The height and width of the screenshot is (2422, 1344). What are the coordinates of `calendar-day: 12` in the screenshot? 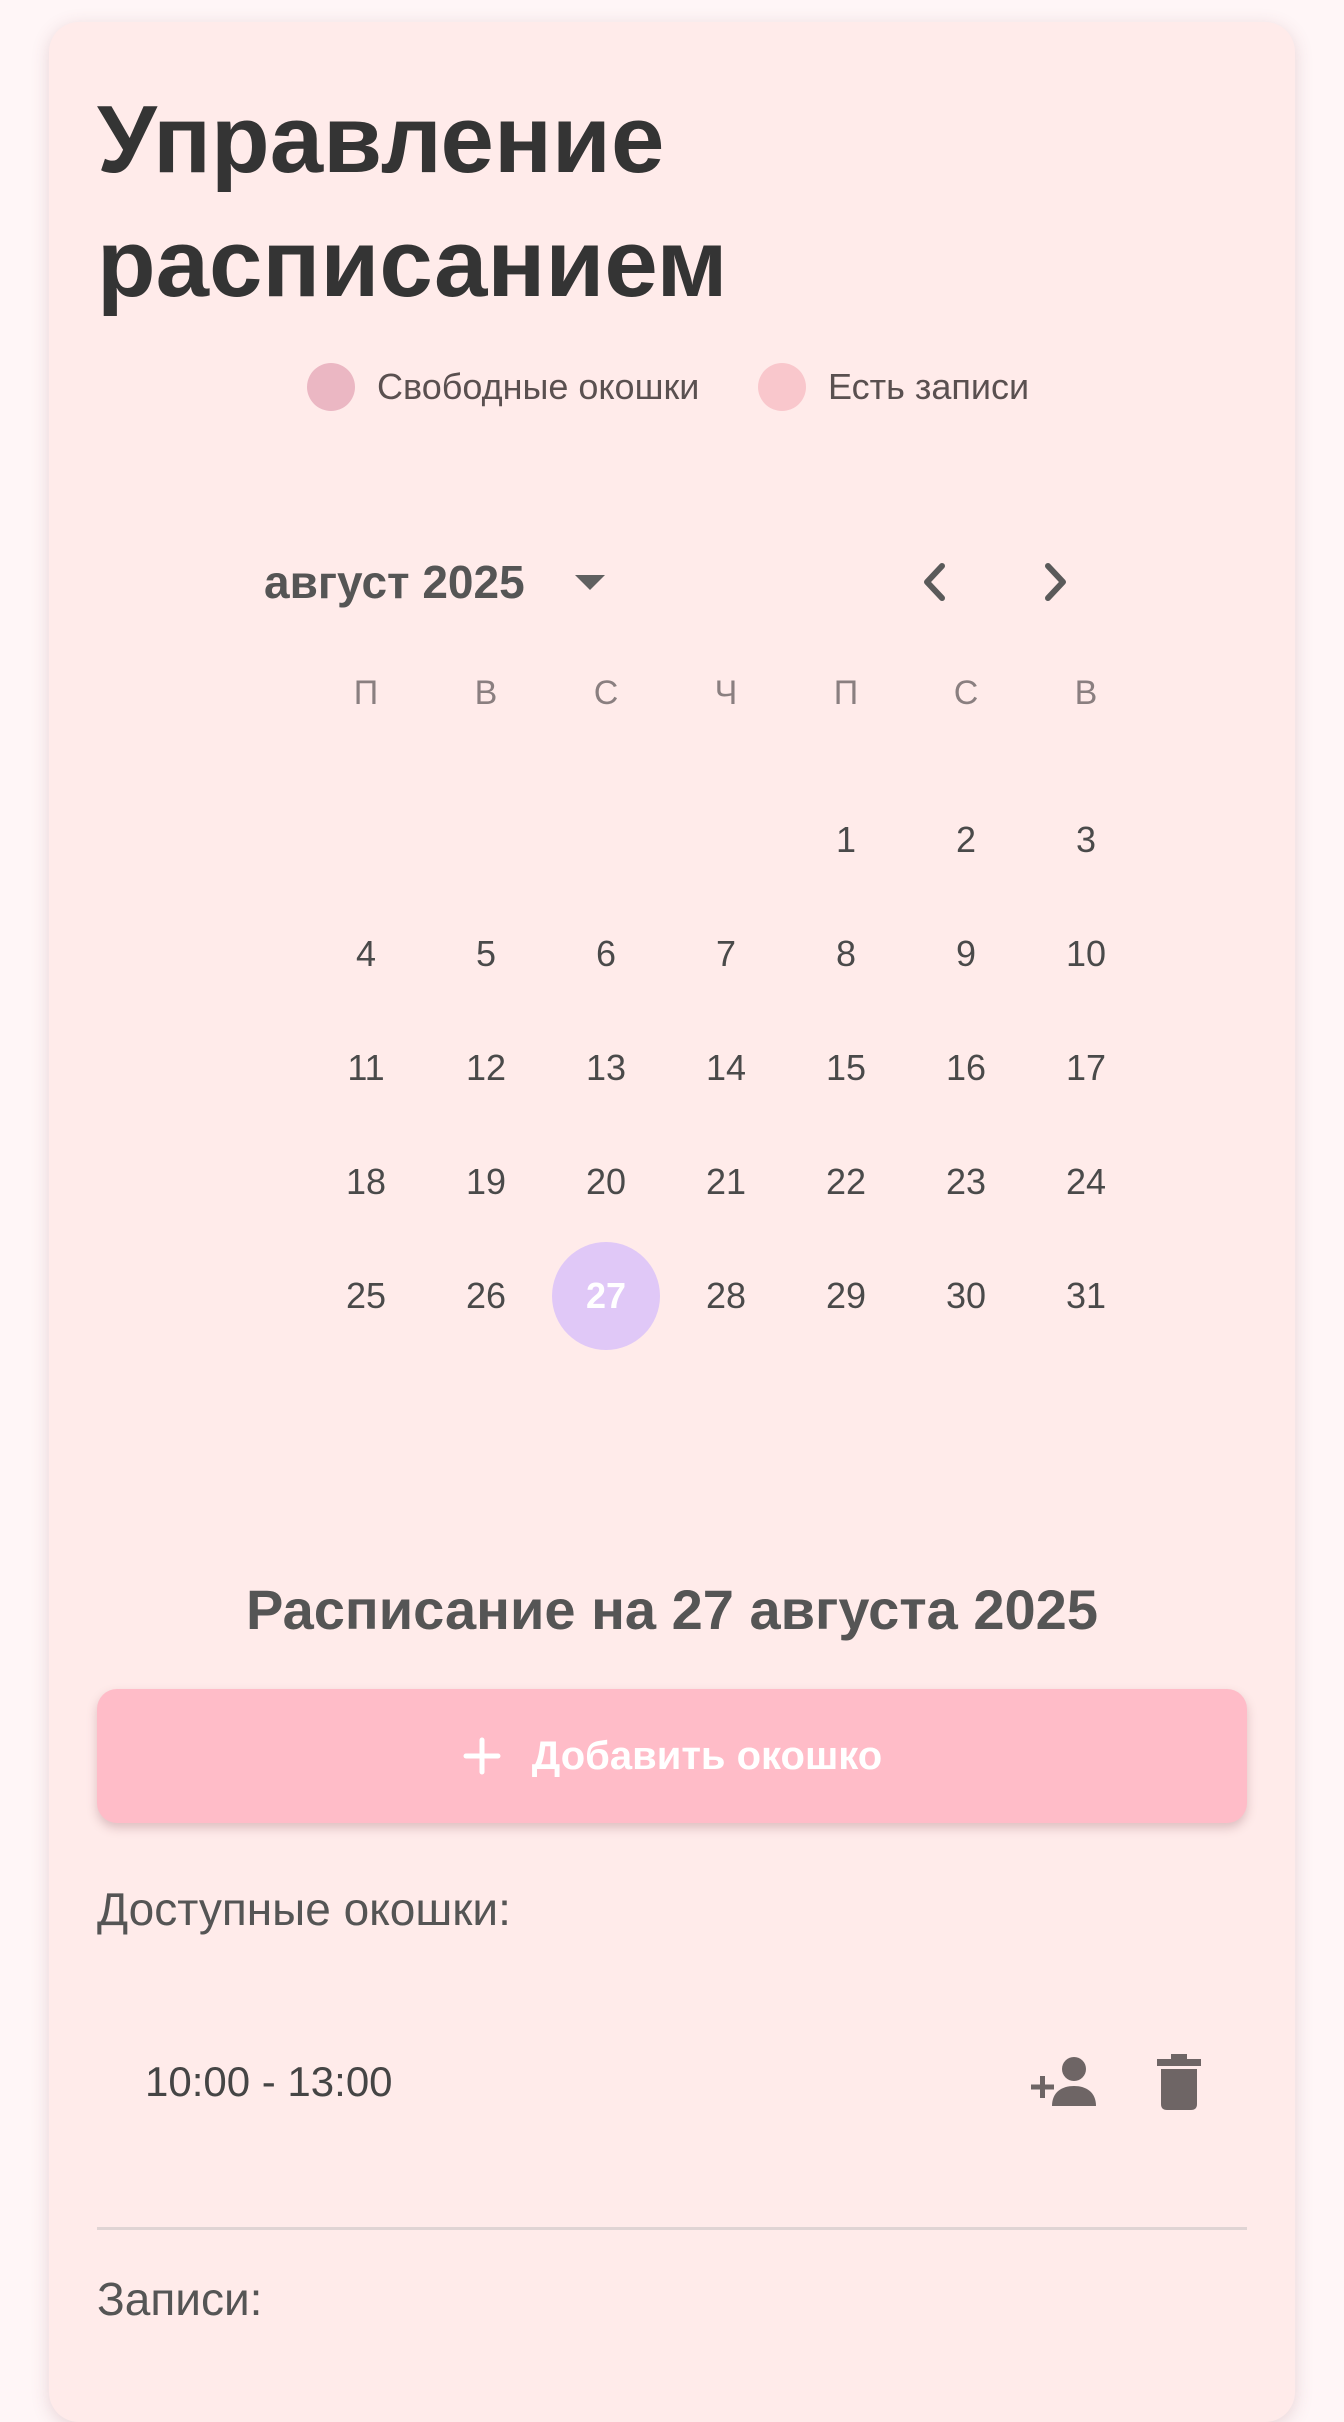 It's located at (486, 1068).